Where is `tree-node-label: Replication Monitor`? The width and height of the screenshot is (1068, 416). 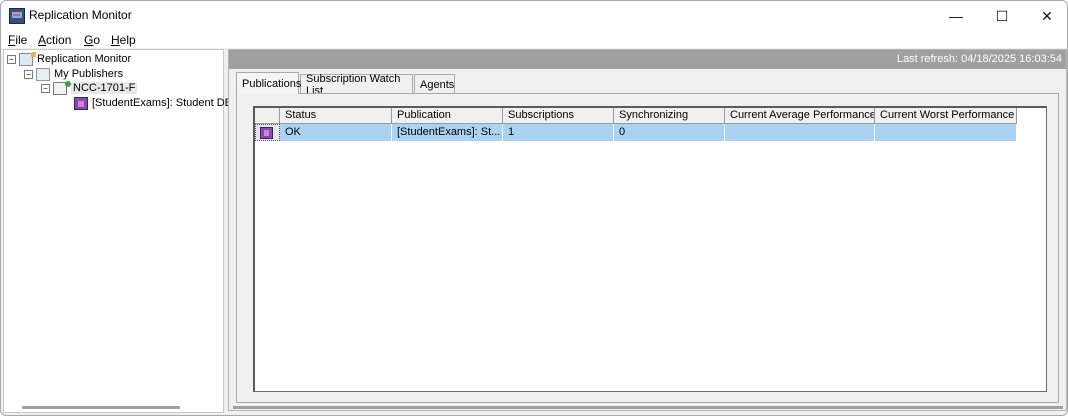 tree-node-label: Replication Monitor is located at coordinates (84, 59).